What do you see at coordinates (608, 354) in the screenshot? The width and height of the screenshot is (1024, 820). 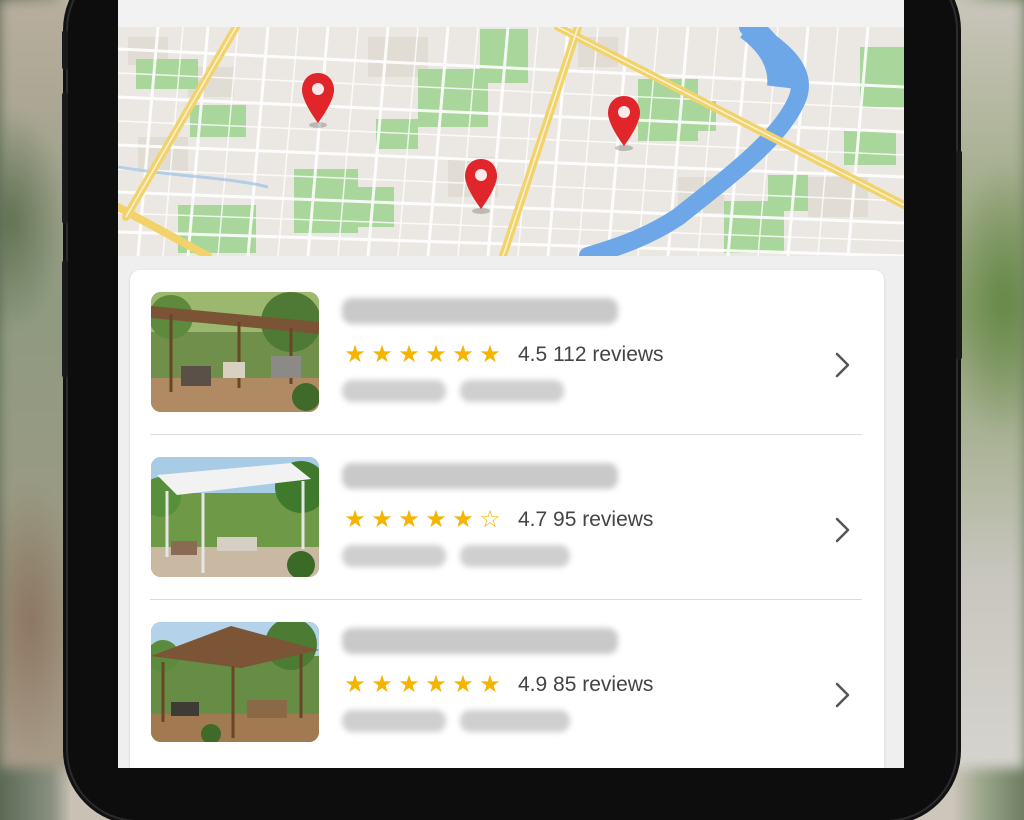 I see `review-count: 112 reviews` at bounding box center [608, 354].